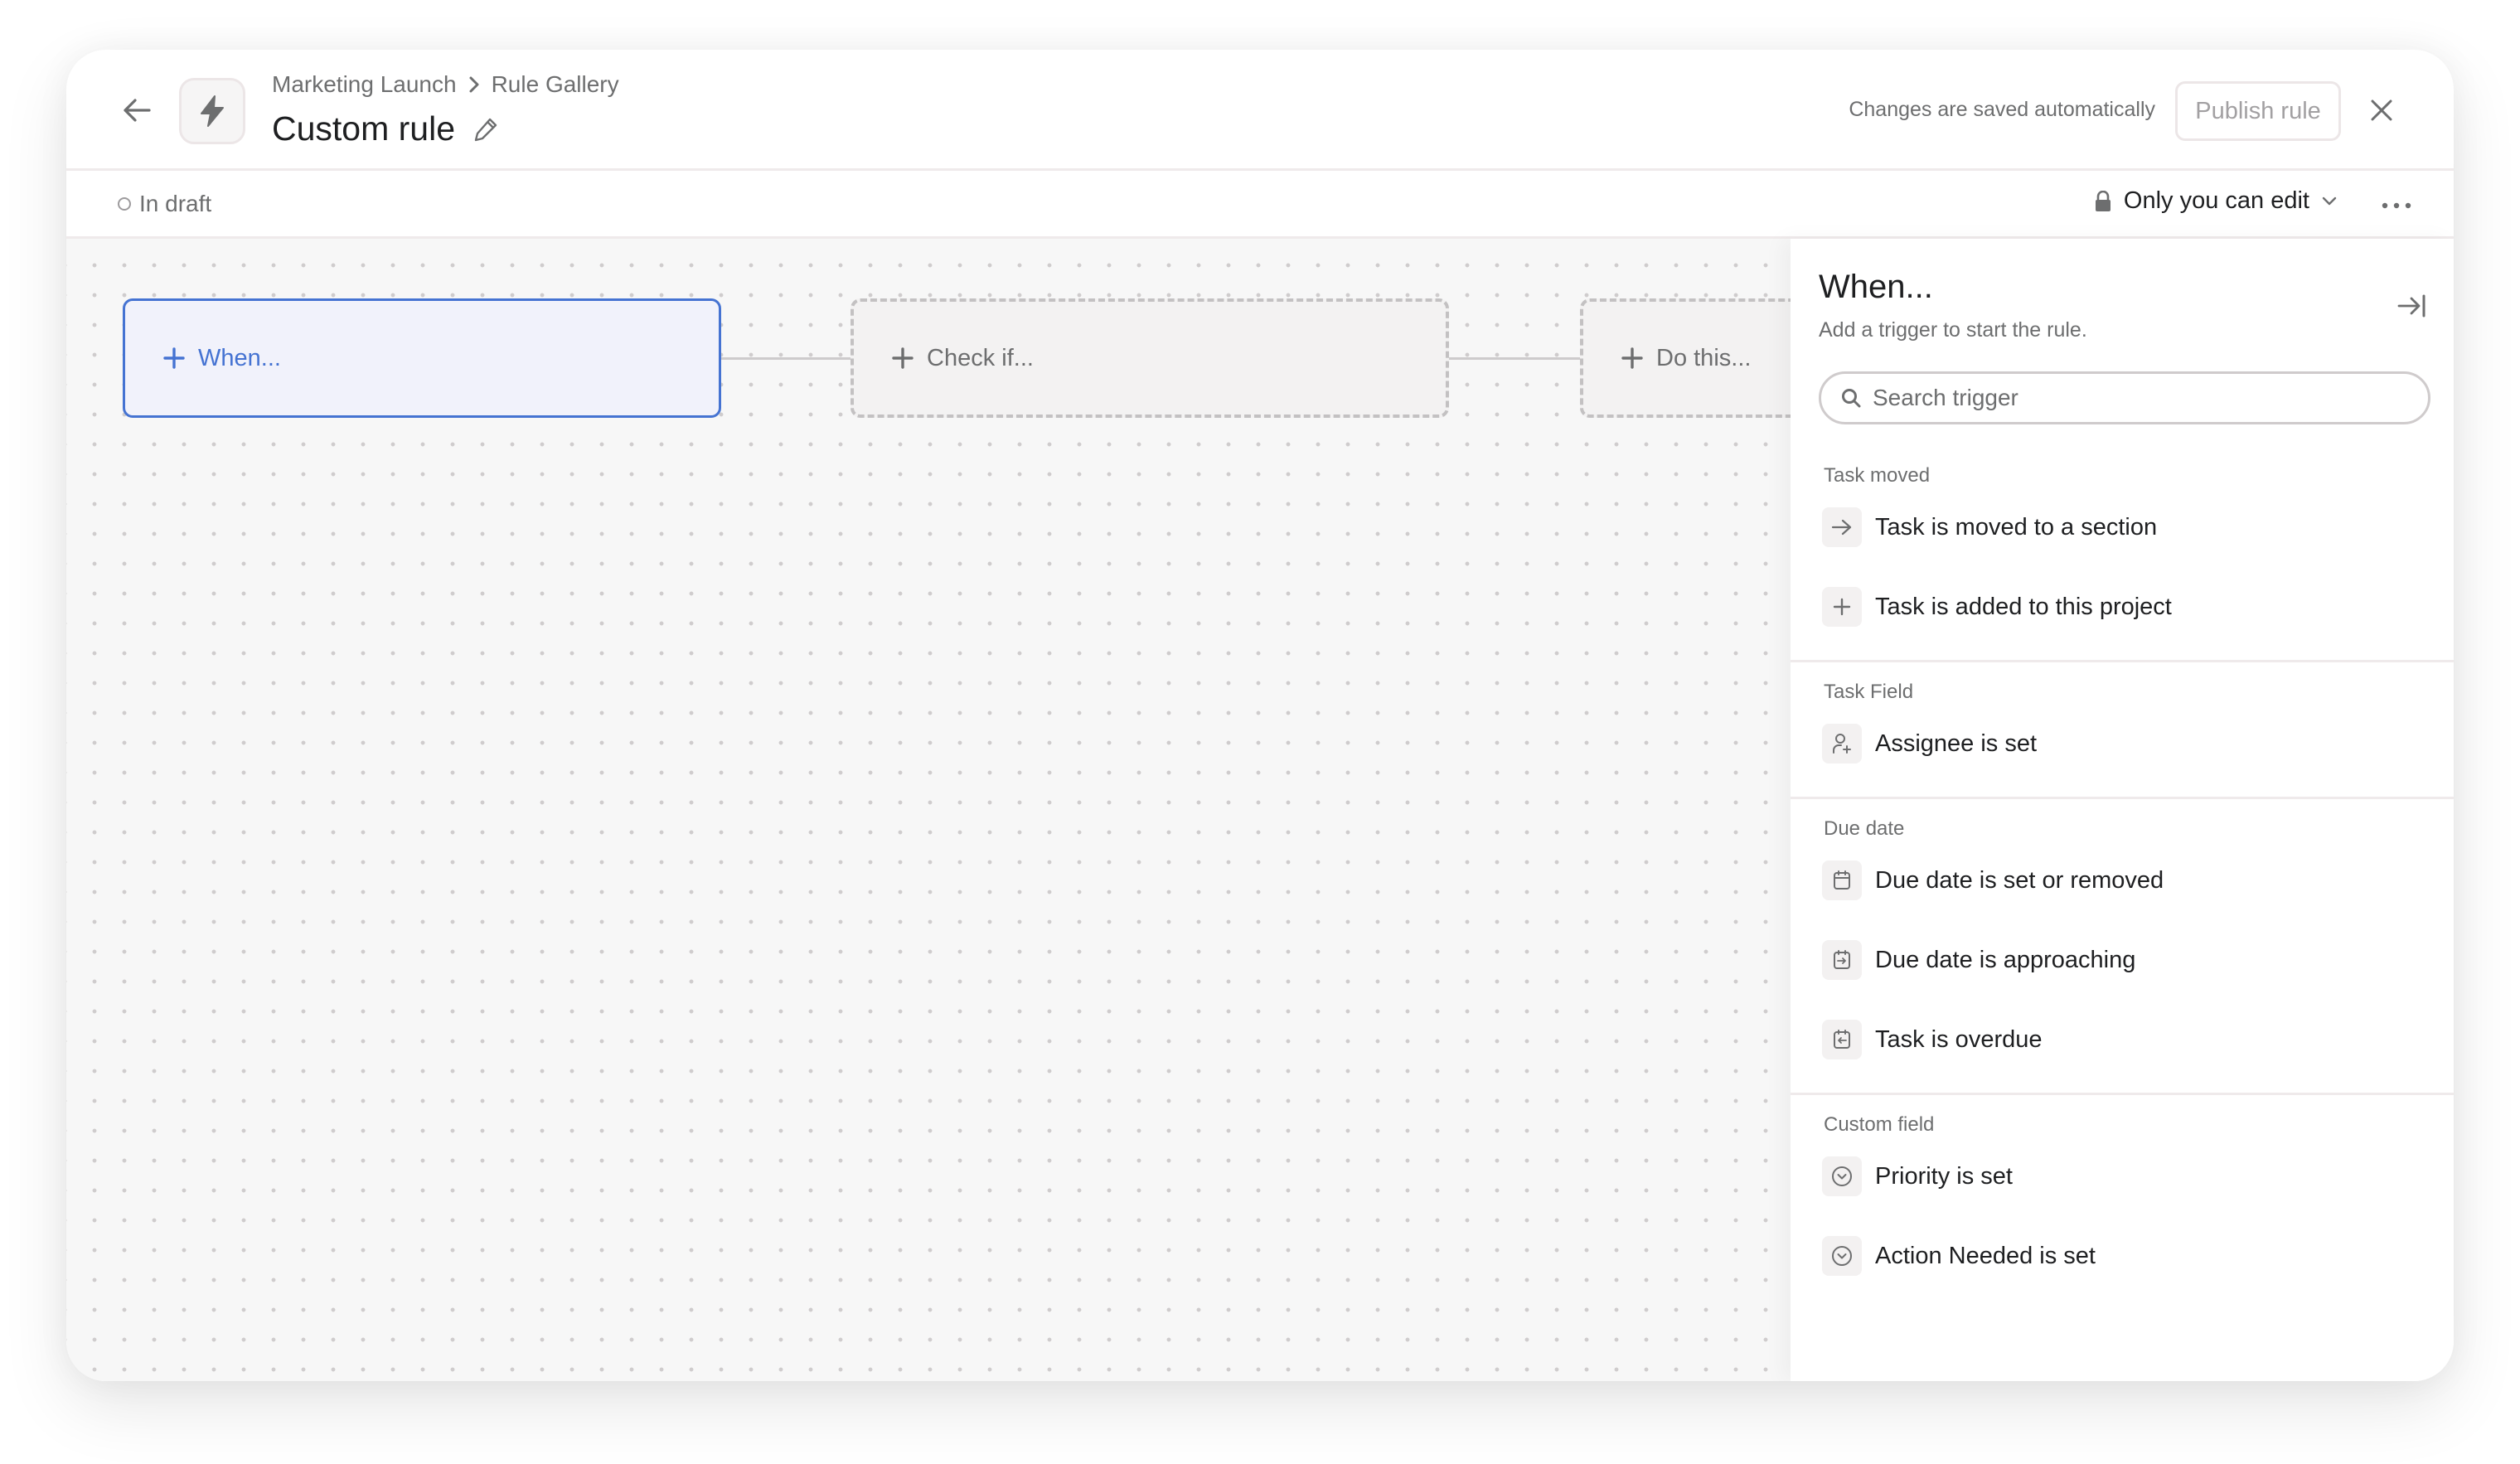 This screenshot has height=1464, width=2520. I want to click on trigger-item-label: Task is added to this project, so click(2023, 606).